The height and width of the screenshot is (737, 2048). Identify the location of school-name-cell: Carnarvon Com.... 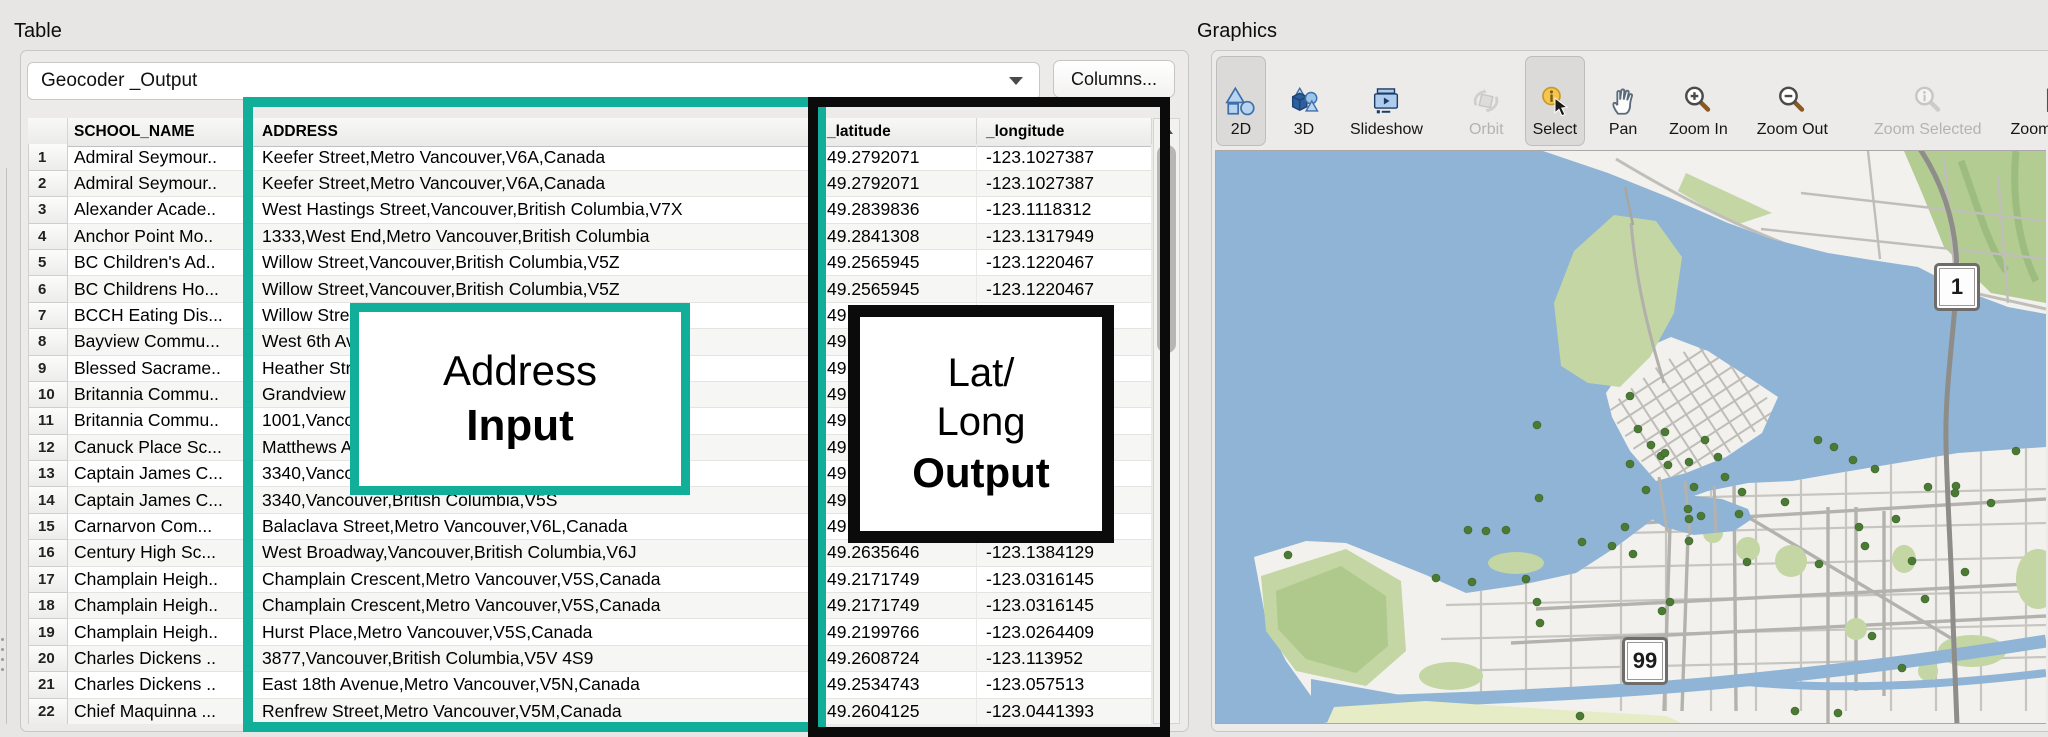
(160, 527).